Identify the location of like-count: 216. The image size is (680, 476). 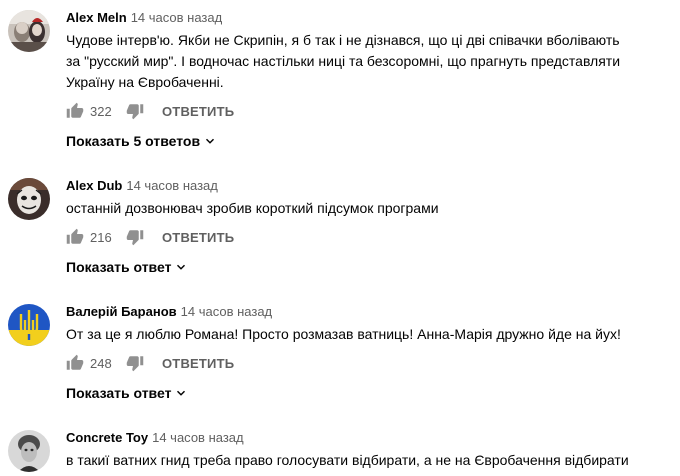
(101, 237).